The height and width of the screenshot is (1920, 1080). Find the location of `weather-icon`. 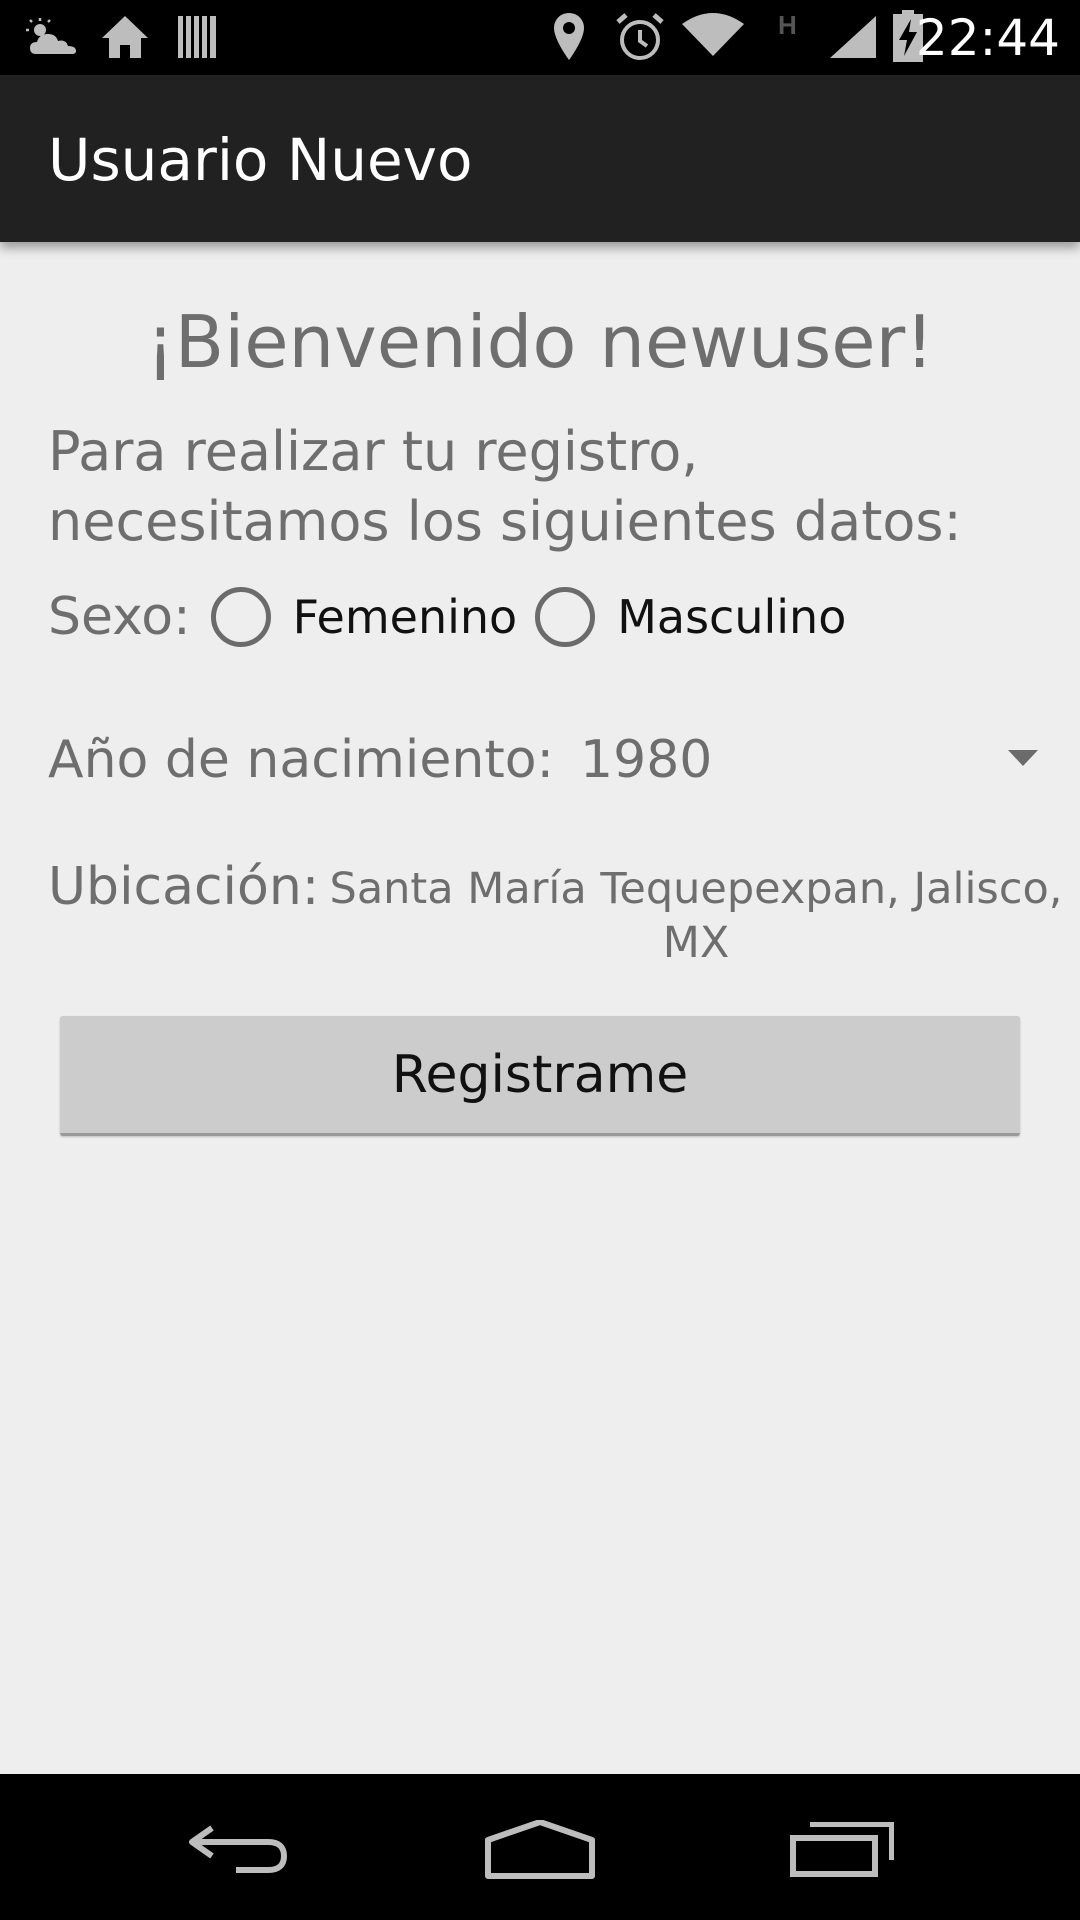

weather-icon is located at coordinates (51, 36).